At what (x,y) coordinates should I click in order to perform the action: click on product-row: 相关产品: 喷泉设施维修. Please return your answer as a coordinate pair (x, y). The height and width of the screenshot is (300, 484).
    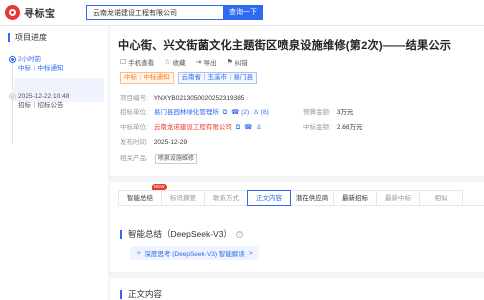
    Looking at the image, I should click on (158, 158).